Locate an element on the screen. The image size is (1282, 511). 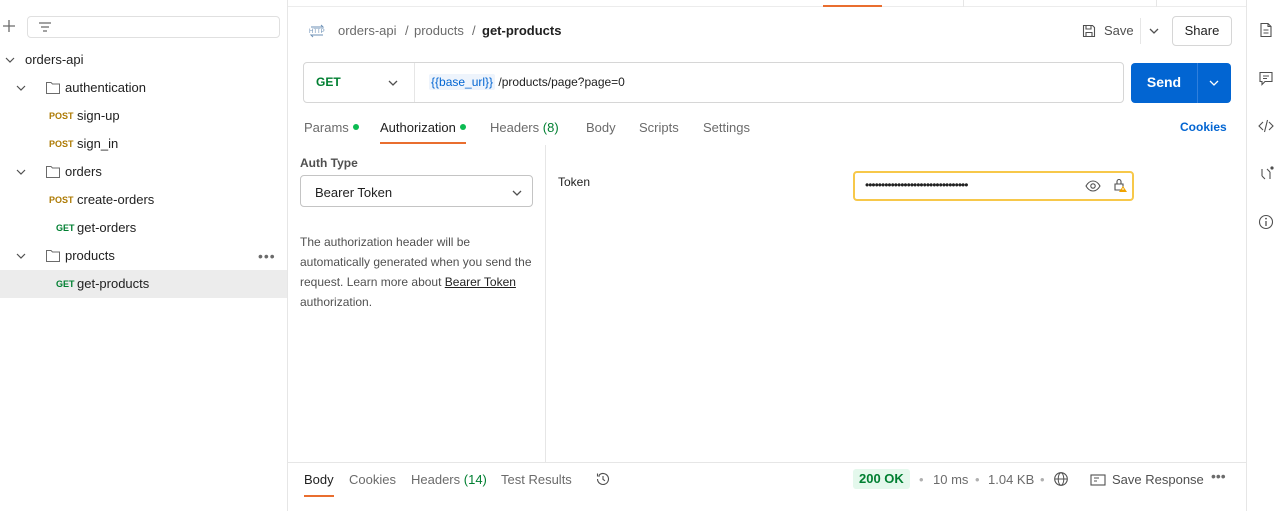
documentation-icon is located at coordinates (1266, 30).